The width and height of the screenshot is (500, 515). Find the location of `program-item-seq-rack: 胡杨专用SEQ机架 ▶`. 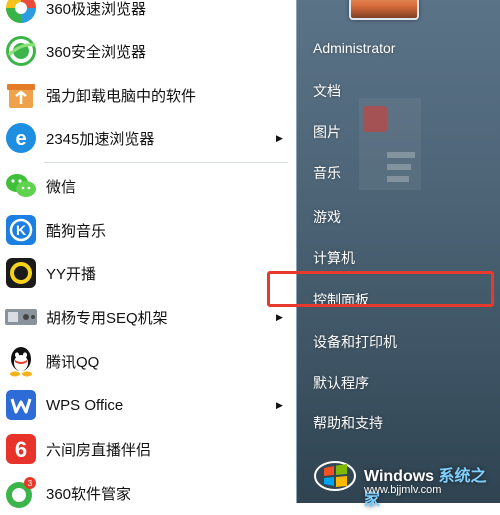

program-item-seq-rack: 胡杨专用SEQ机架 ▶ is located at coordinates (148, 317).